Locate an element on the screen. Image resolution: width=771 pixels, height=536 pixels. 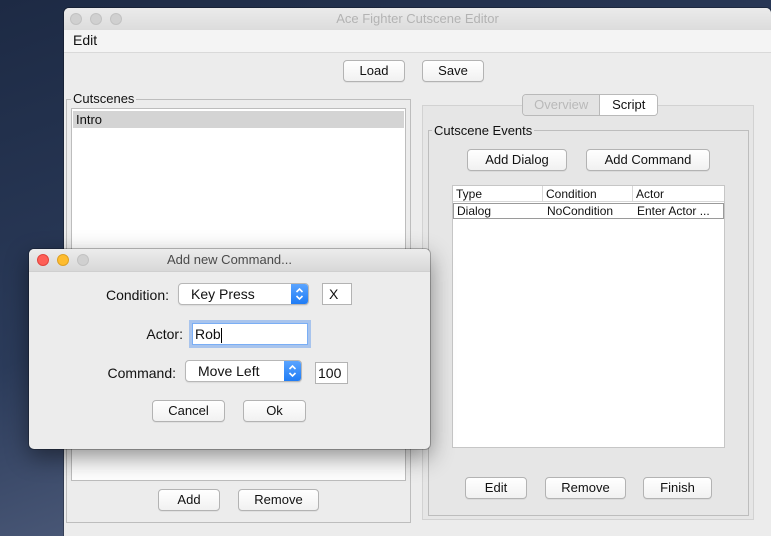
command-dropdown: Move Left is located at coordinates (243, 371).